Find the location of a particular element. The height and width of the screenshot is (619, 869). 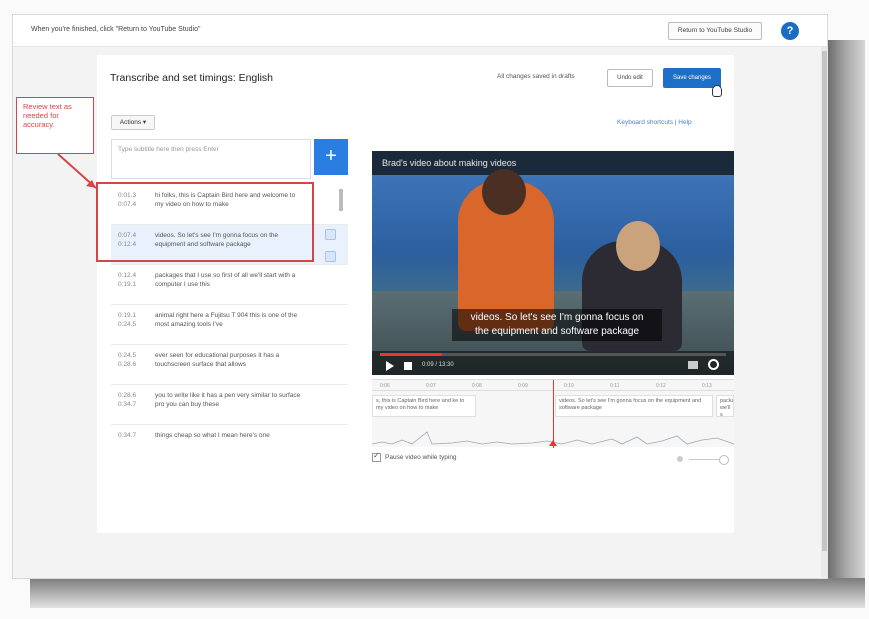

mouse-pointer-icon is located at coordinates (717, 91).